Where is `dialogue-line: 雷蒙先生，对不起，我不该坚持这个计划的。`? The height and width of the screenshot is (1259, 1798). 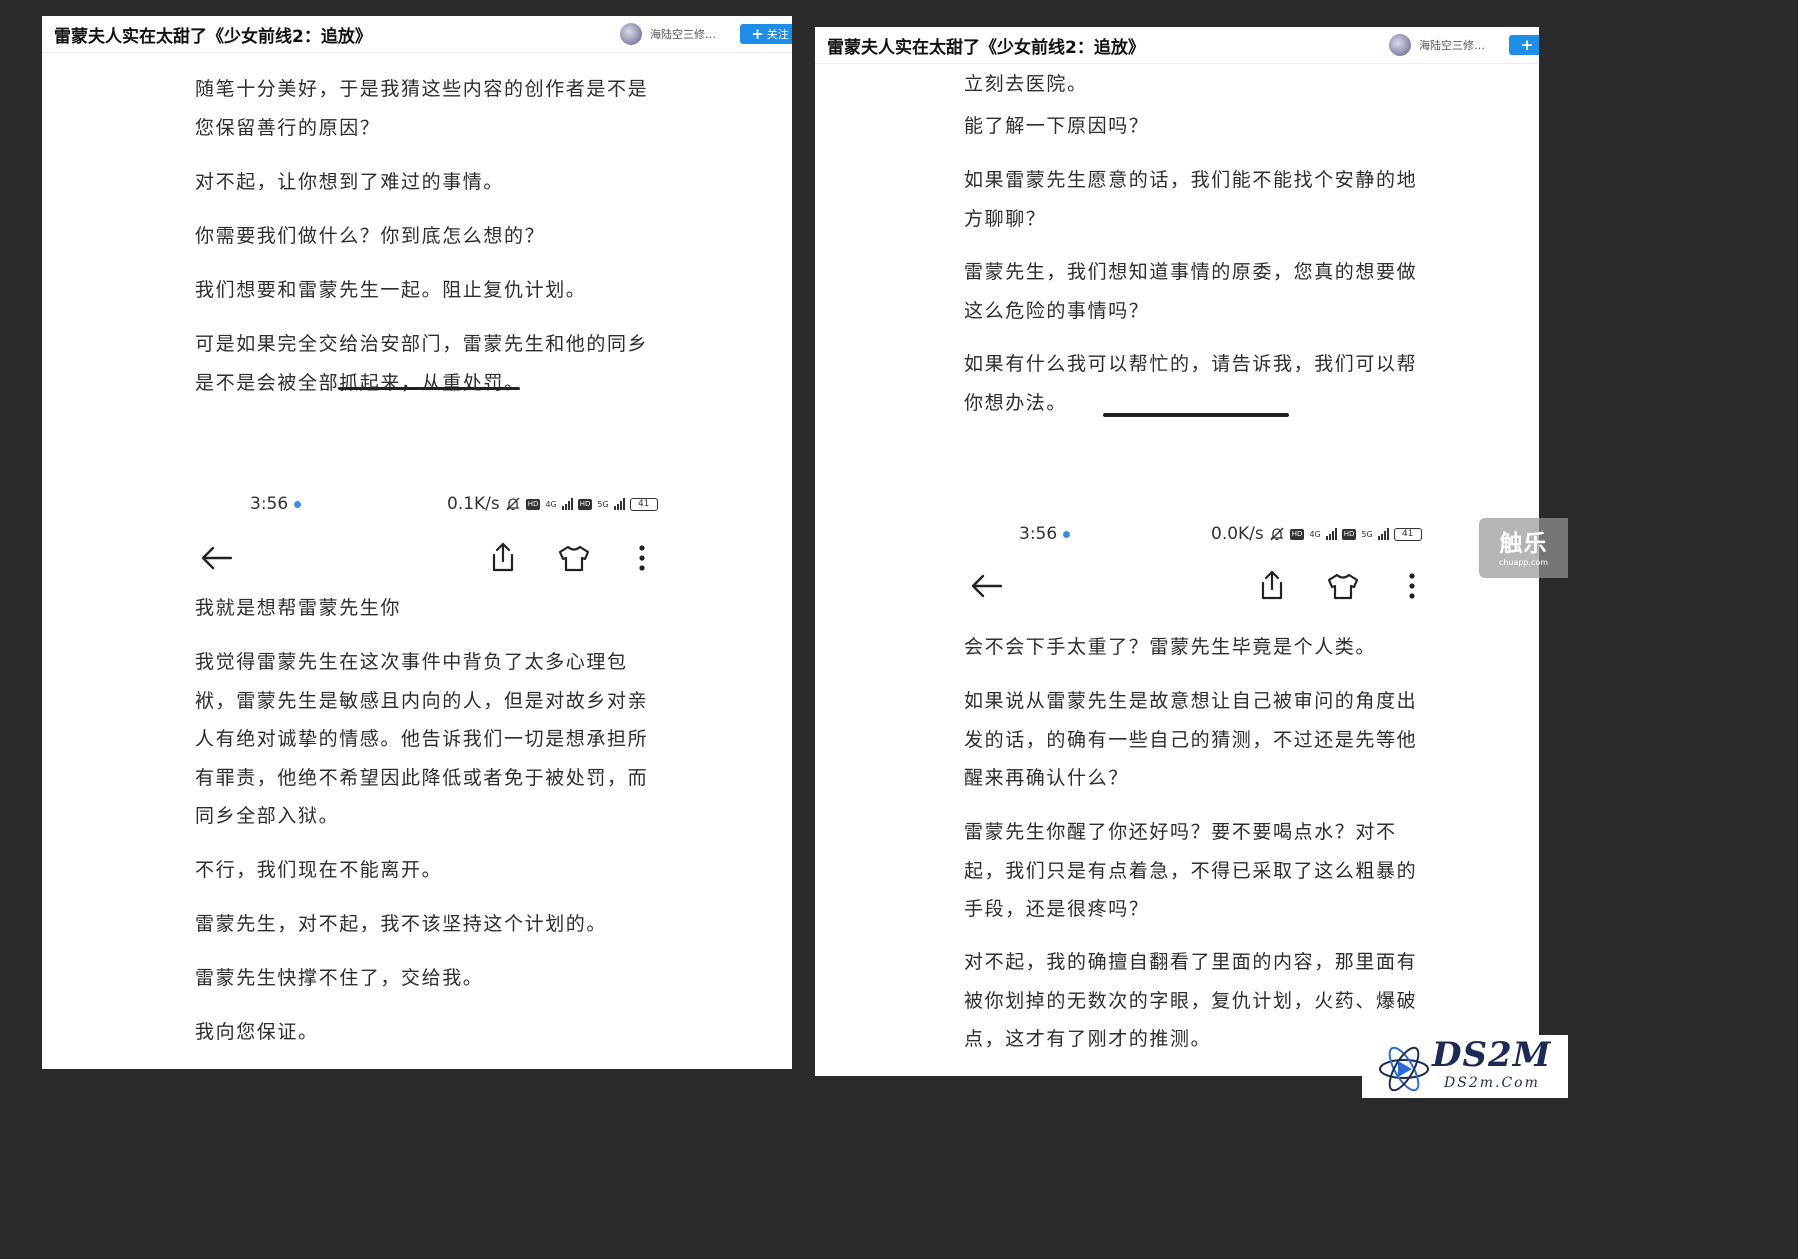
dialogue-line: 雷蒙先生，对不起，我不该坚持这个计划的。 is located at coordinates (401, 924).